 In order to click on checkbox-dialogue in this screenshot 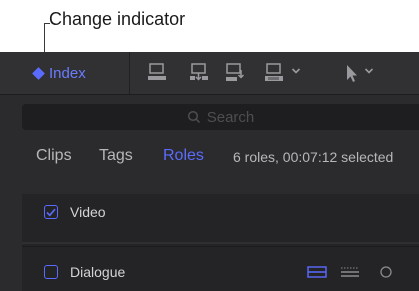, I will do `click(51, 272)`.